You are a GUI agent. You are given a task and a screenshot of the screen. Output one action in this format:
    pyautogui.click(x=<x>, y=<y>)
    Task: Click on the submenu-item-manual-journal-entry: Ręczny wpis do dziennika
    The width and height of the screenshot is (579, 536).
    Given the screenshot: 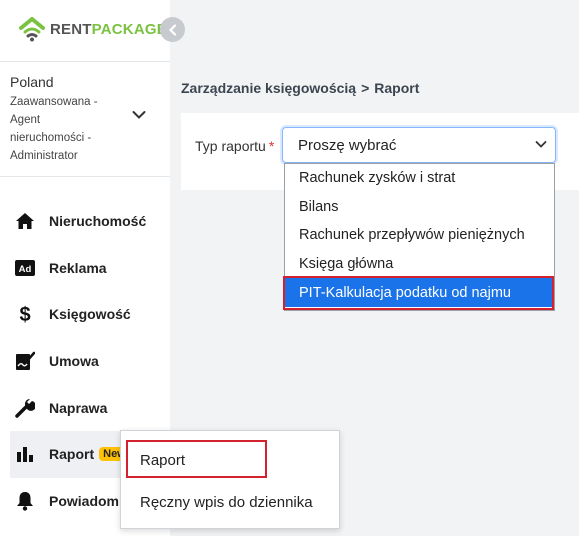 What is the action you would take?
    pyautogui.click(x=230, y=502)
    